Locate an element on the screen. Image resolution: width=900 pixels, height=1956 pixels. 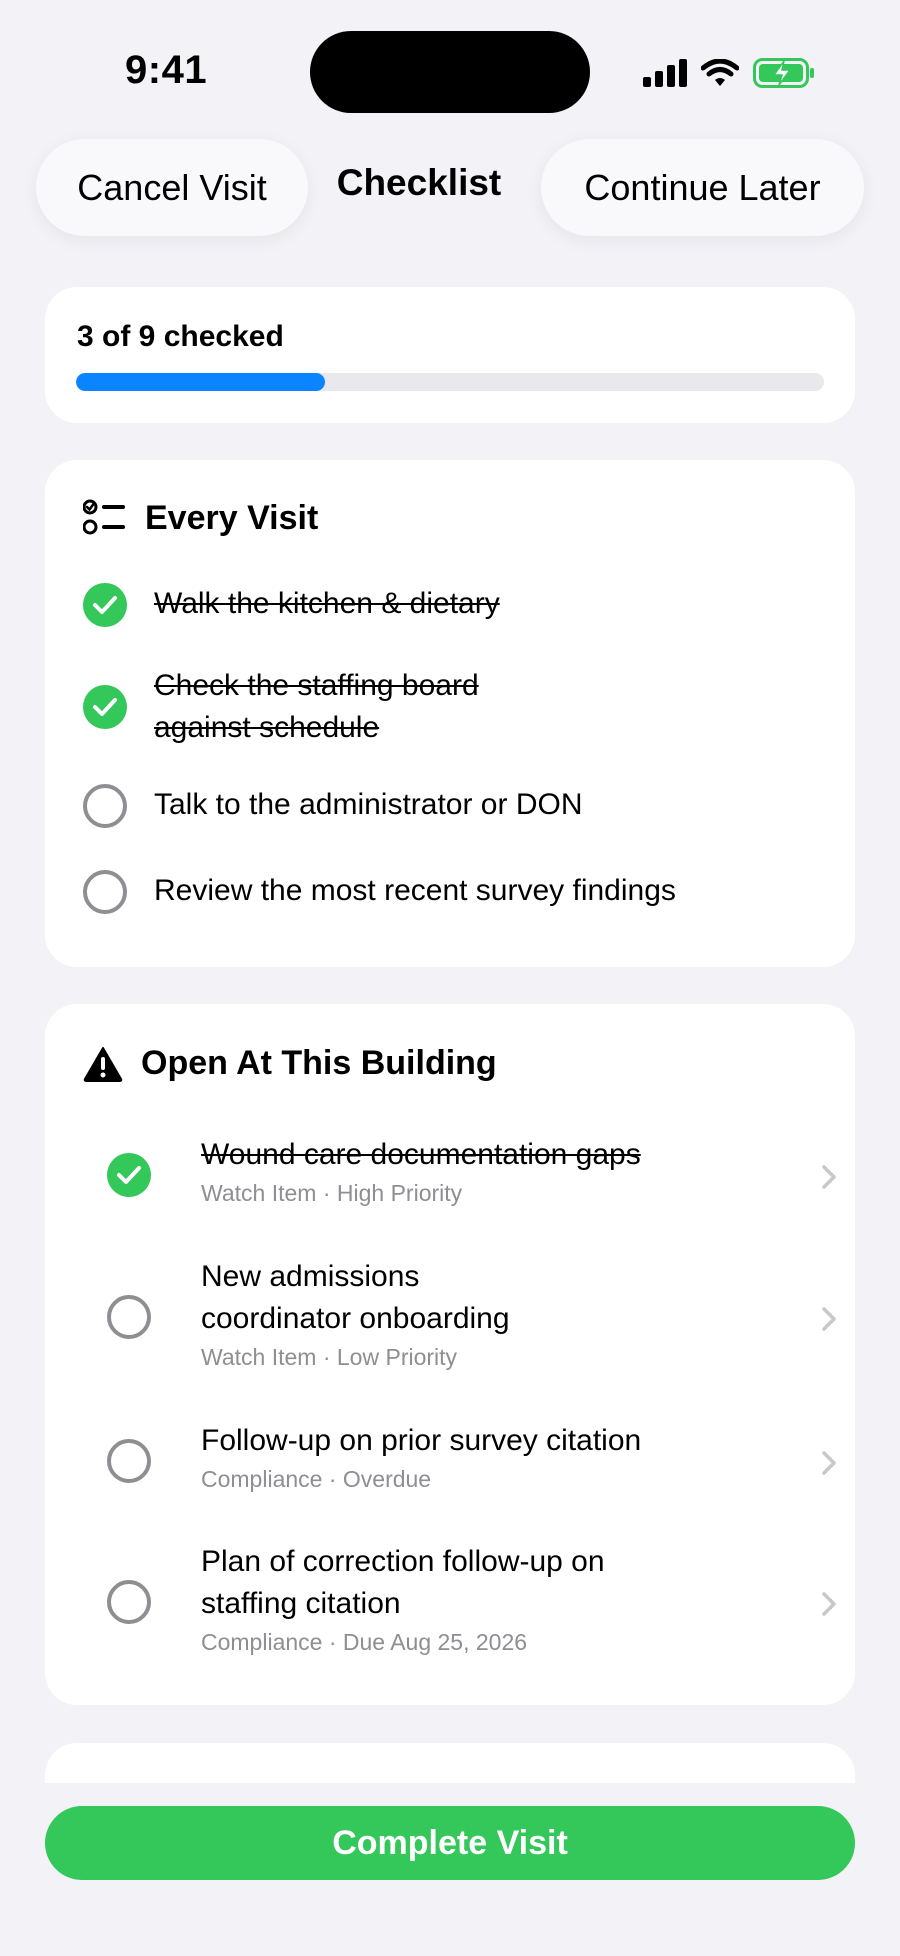
open-item-title-line1: New admissions is located at coordinates (310, 1276).